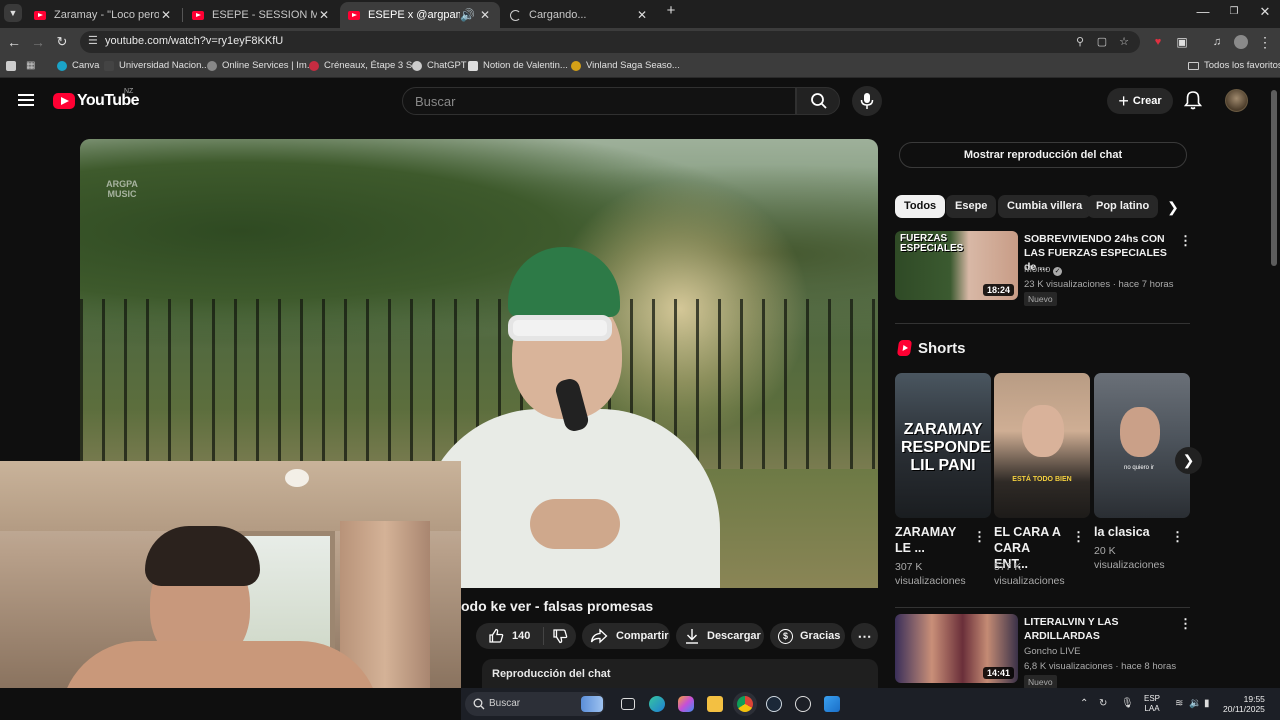  Describe the element at coordinates (1045, 206) in the screenshot. I see `chip-cumbia-villera: Cumbia villera` at that location.